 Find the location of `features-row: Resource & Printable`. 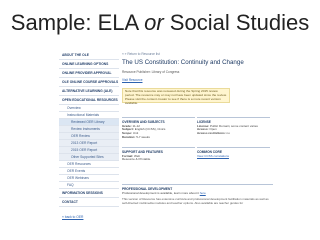

features-row: Resource & Printable is located at coordinates (136, 159).